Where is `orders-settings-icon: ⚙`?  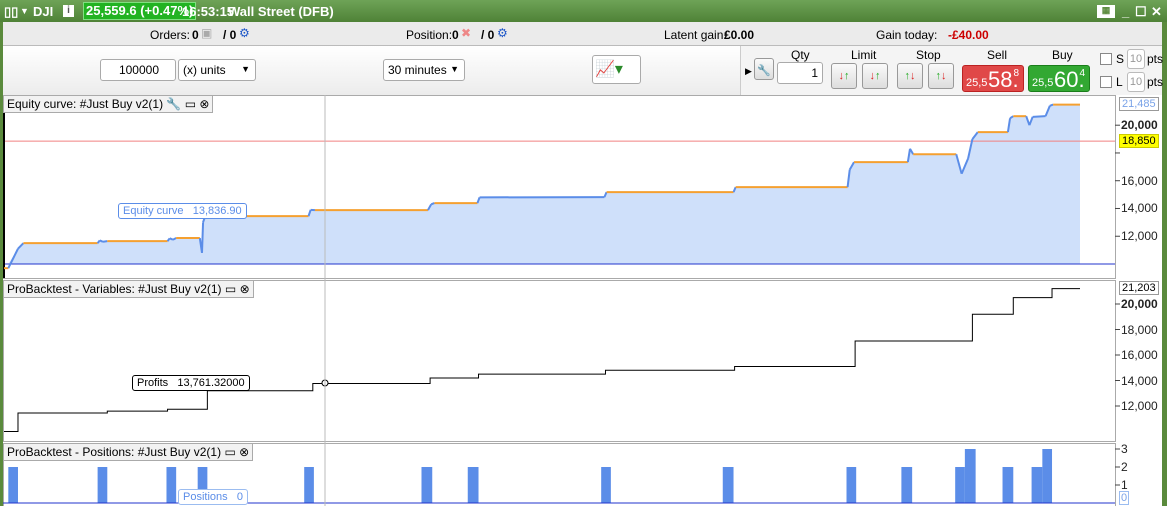
orders-settings-icon: ⚙ is located at coordinates (244, 33).